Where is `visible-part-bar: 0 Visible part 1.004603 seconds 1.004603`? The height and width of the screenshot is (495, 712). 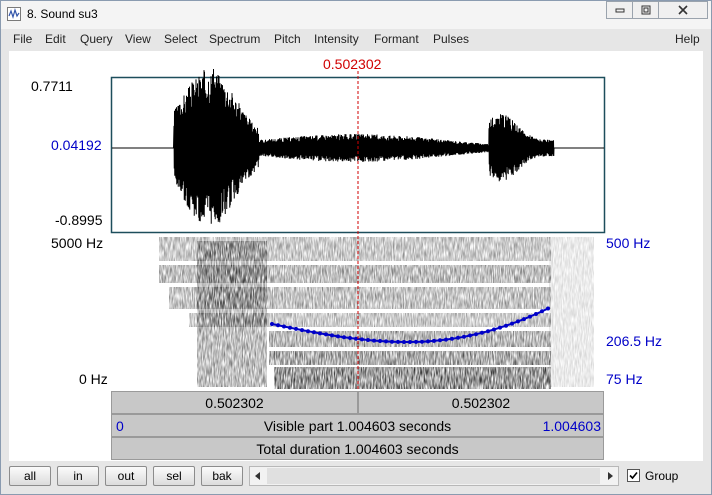
visible-part-bar: 0 Visible part 1.004603 seconds 1.004603 is located at coordinates (357, 425).